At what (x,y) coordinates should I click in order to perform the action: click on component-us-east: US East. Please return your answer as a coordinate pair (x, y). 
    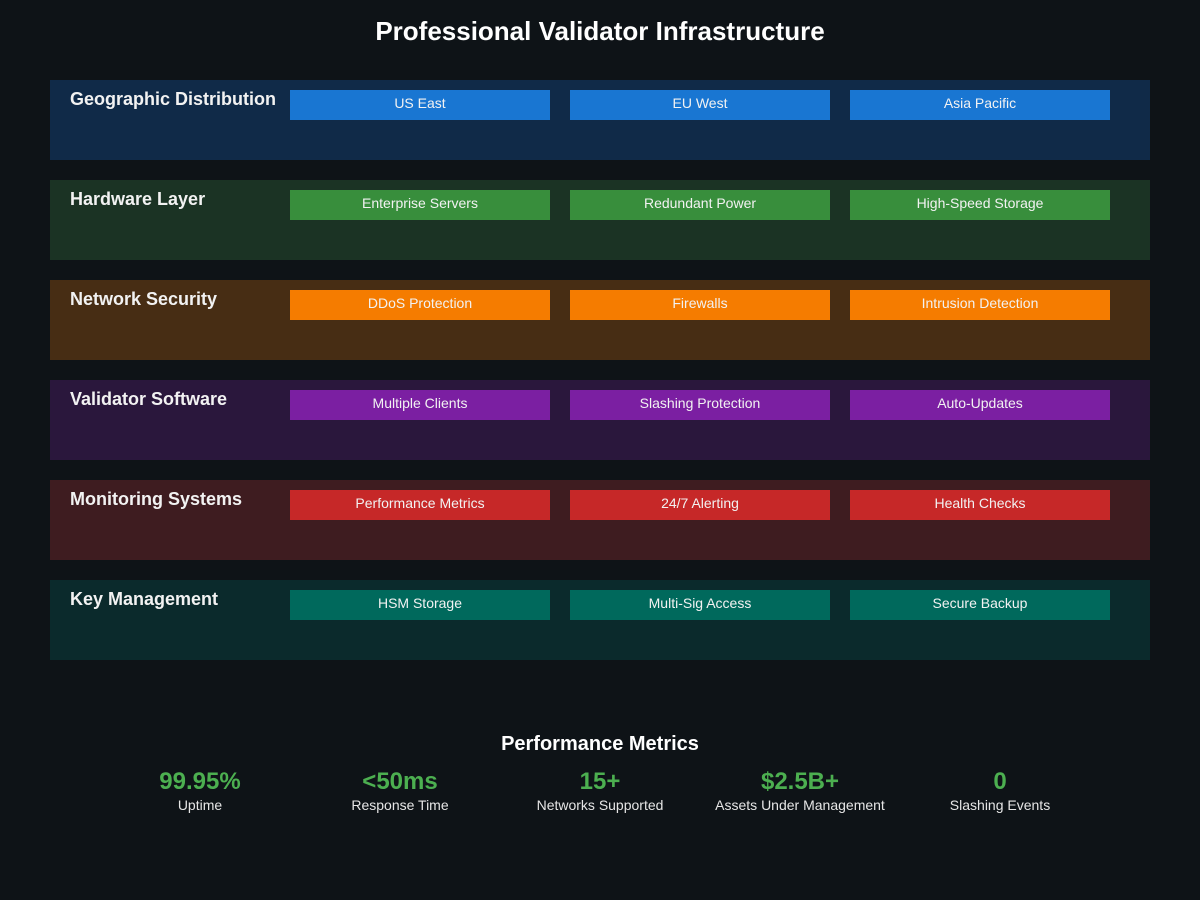
    Looking at the image, I should click on (420, 105).